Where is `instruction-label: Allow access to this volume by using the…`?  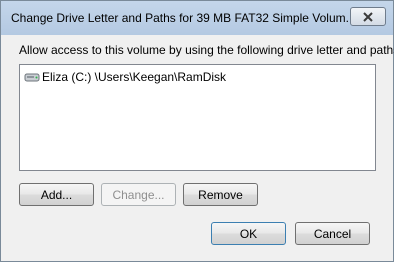
instruction-label: Allow access to this volume by using the… is located at coordinates (206, 50).